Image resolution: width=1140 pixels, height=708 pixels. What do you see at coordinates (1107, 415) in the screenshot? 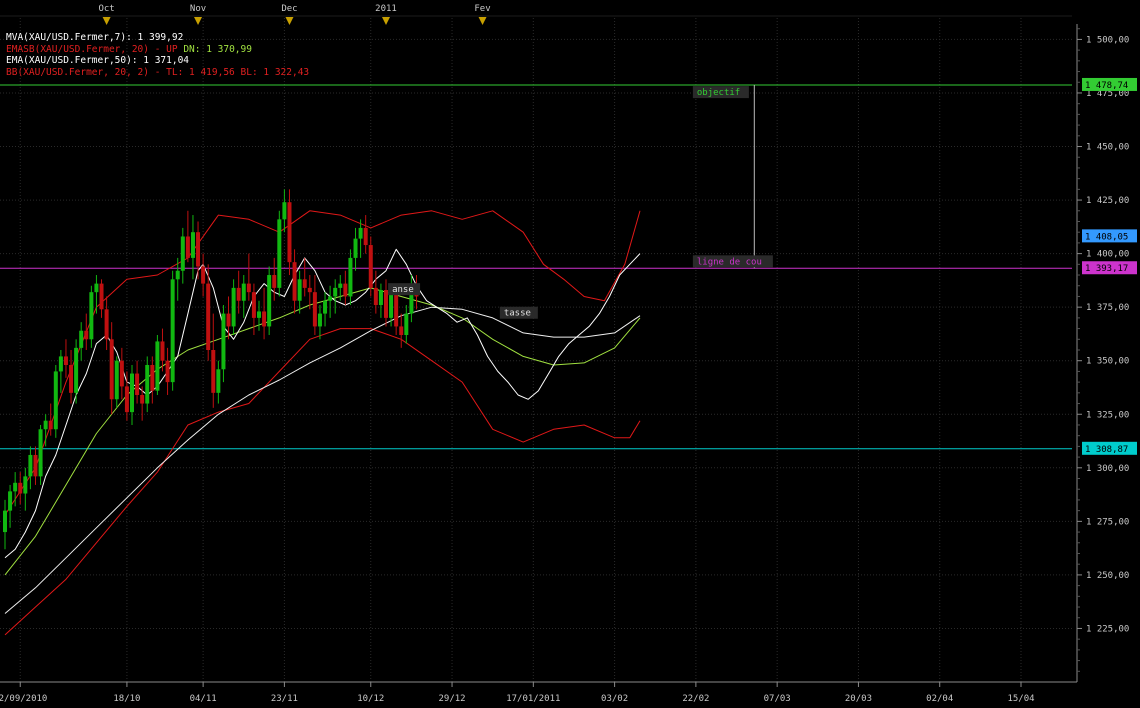
I see `price-tick-label: 1 325,00` at bounding box center [1107, 415].